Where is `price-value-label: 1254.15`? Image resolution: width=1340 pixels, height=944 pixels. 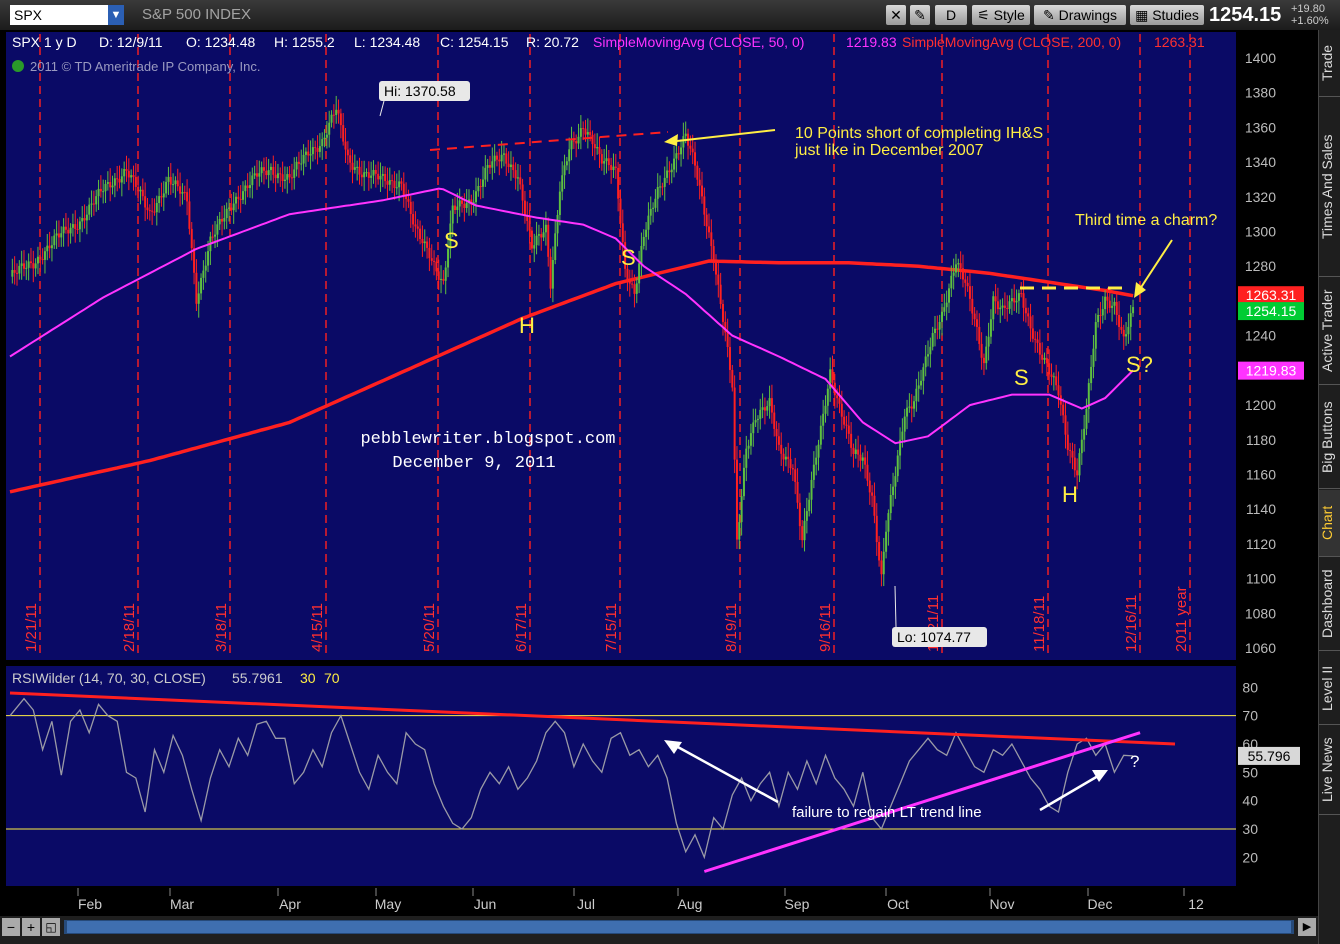 price-value-label: 1254.15 is located at coordinates (1271, 311).